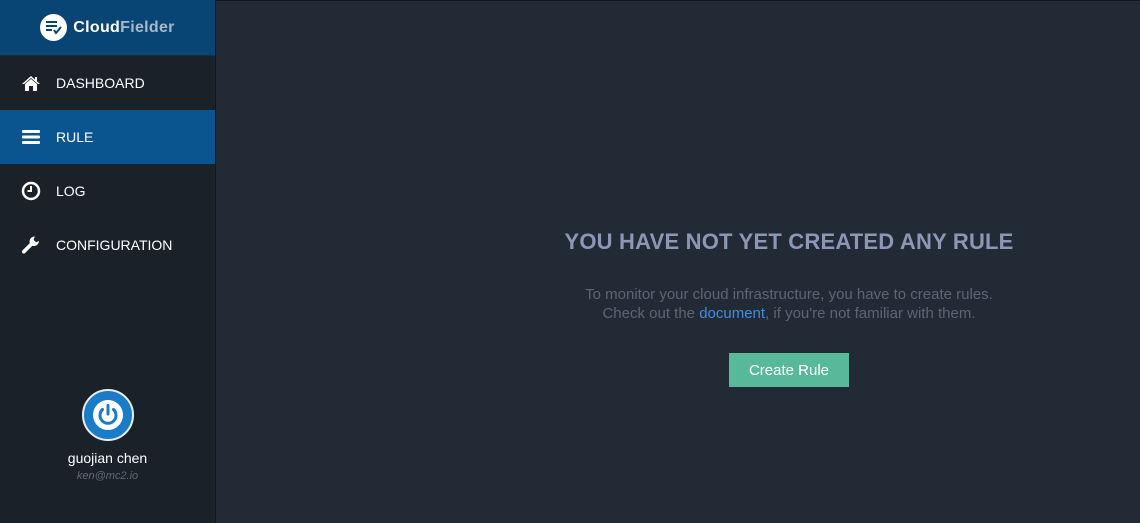 The image size is (1140, 523). I want to click on document-link: document, so click(732, 313).